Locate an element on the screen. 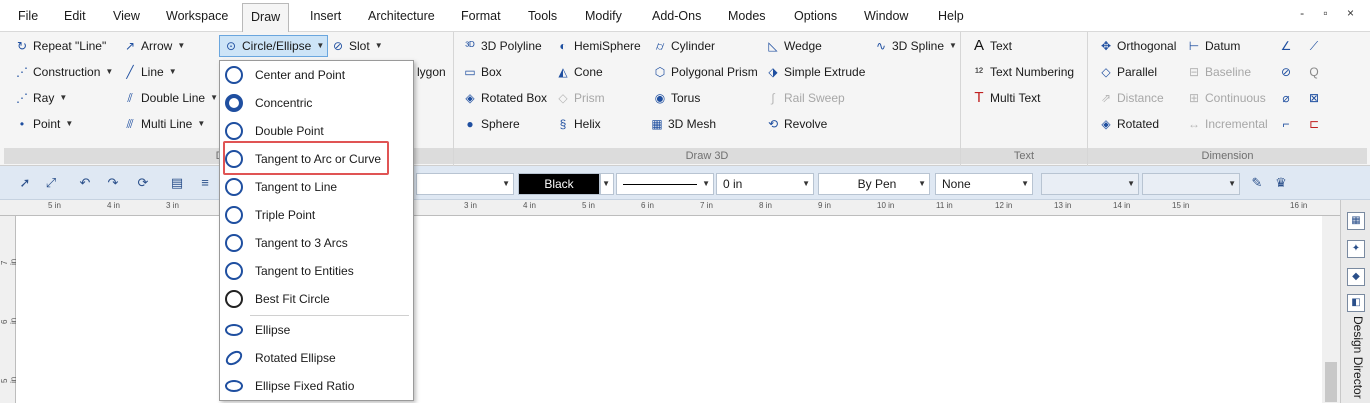 The image size is (1370, 403). orthogonal-button: ✥ Orthogonal is located at coordinates (1137, 46).